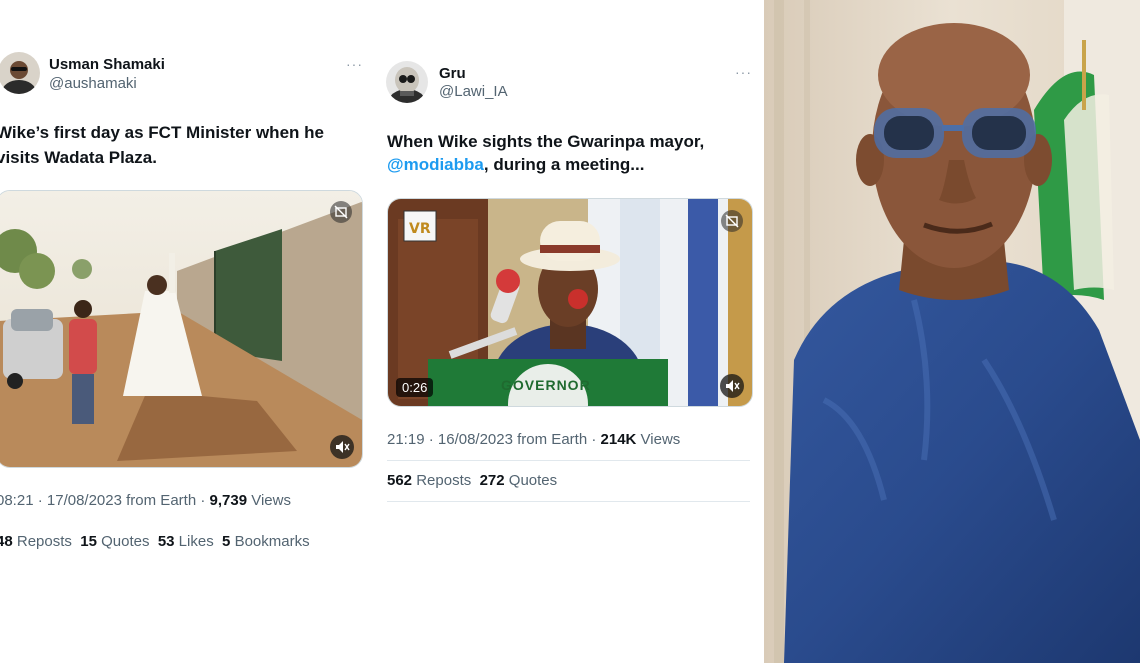 This screenshot has width=1140, height=663. What do you see at coordinates (406, 439) in the screenshot?
I see `tweet-time: 21:19` at bounding box center [406, 439].